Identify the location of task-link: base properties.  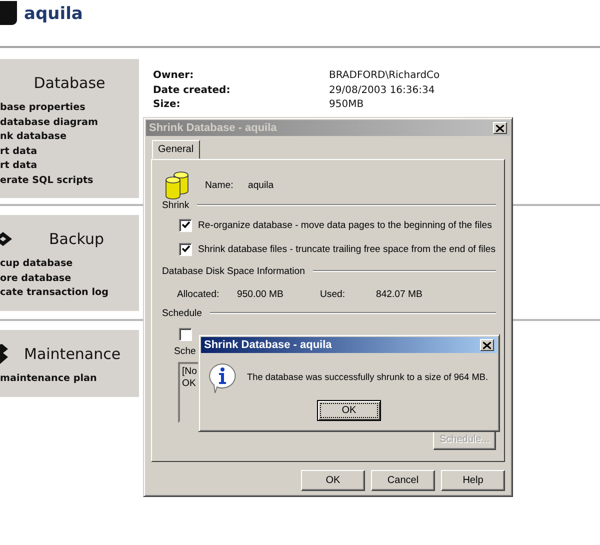
(69, 108).